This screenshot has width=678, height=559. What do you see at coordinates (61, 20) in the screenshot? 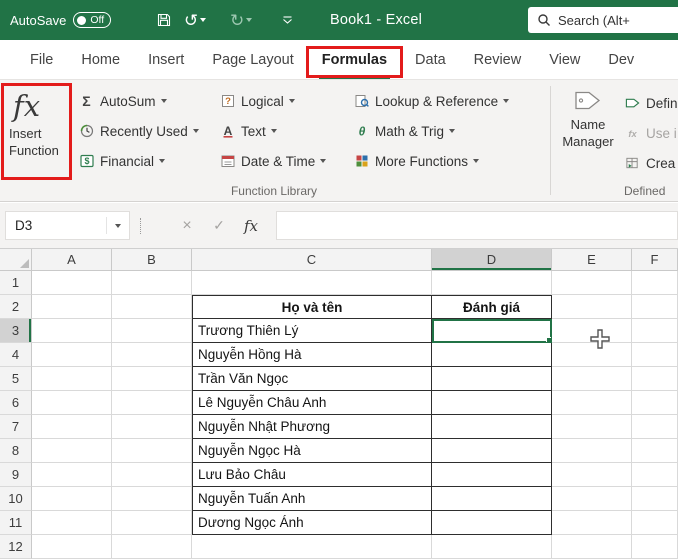
I see `autosave-toggle: AutoSave Off` at bounding box center [61, 20].